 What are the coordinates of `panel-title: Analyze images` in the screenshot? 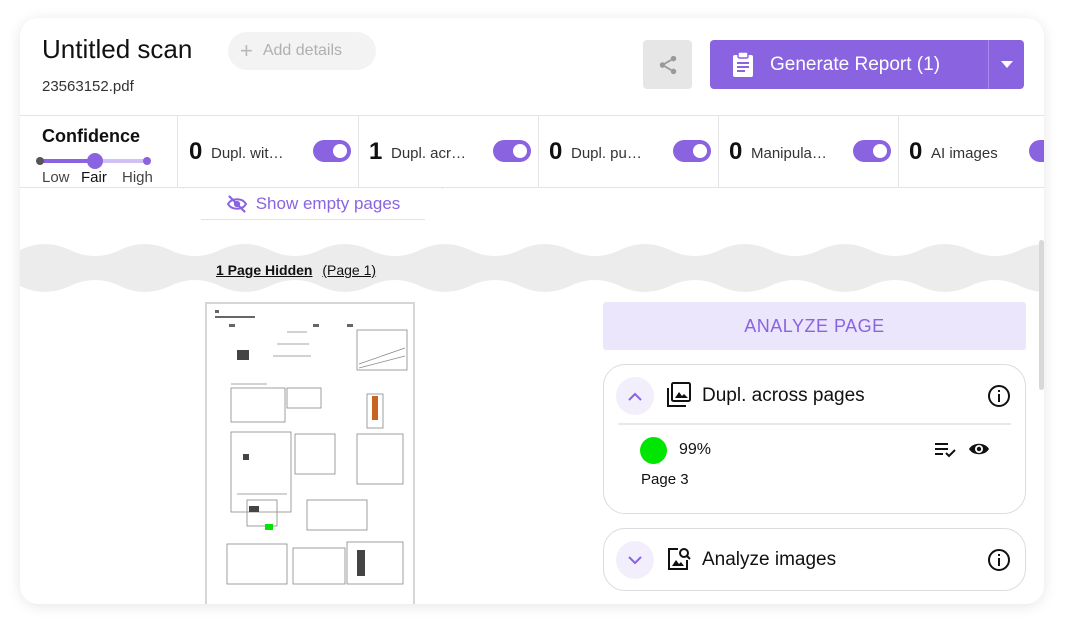 It's located at (769, 559).